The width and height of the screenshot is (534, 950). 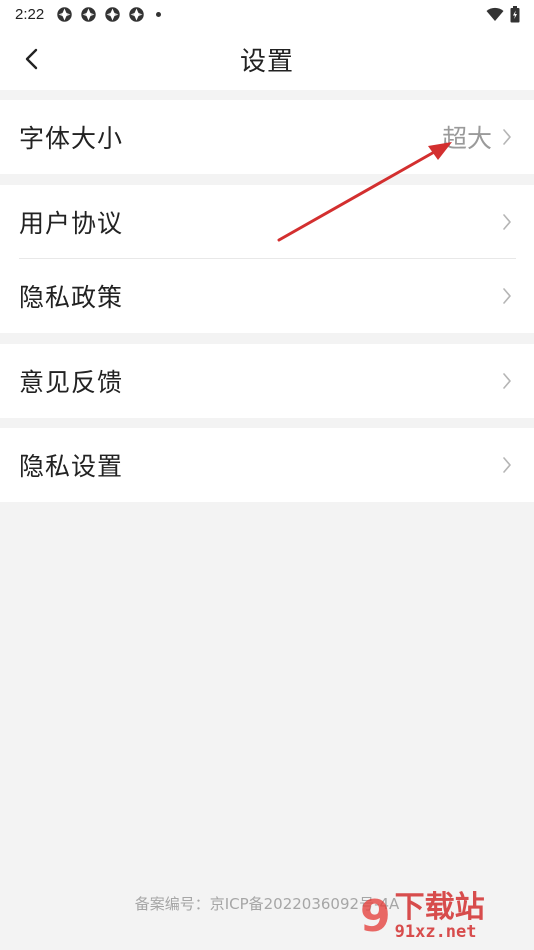 I want to click on settings-group-display: 字体大小 超大, so click(x=267, y=137).